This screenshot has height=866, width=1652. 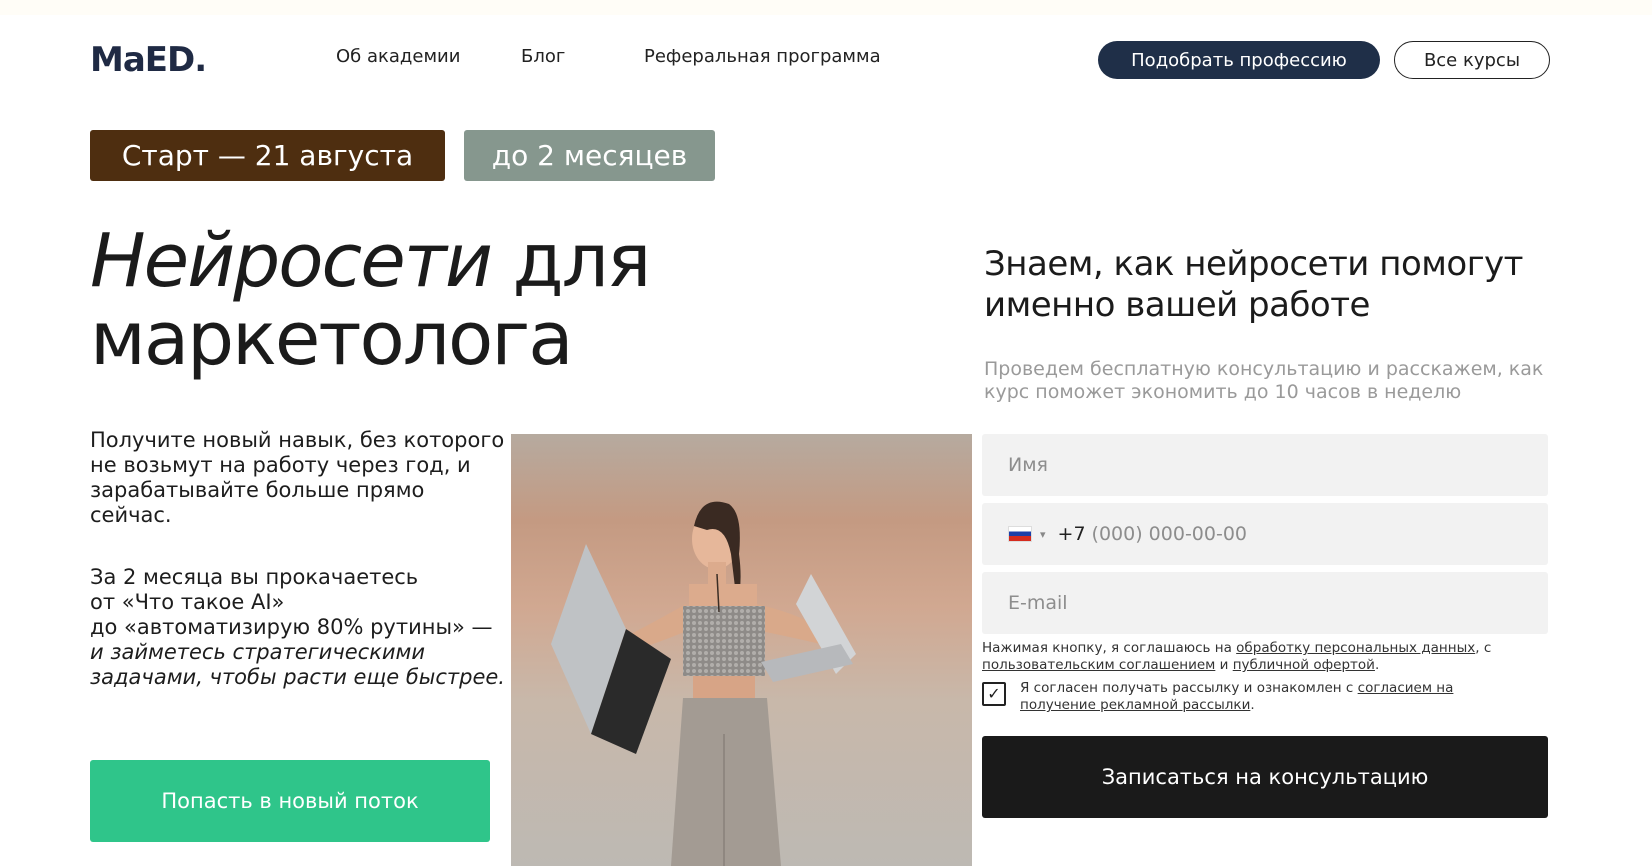 What do you see at coordinates (1304, 665) in the screenshot?
I see `public-offer-link: публичной офертой` at bounding box center [1304, 665].